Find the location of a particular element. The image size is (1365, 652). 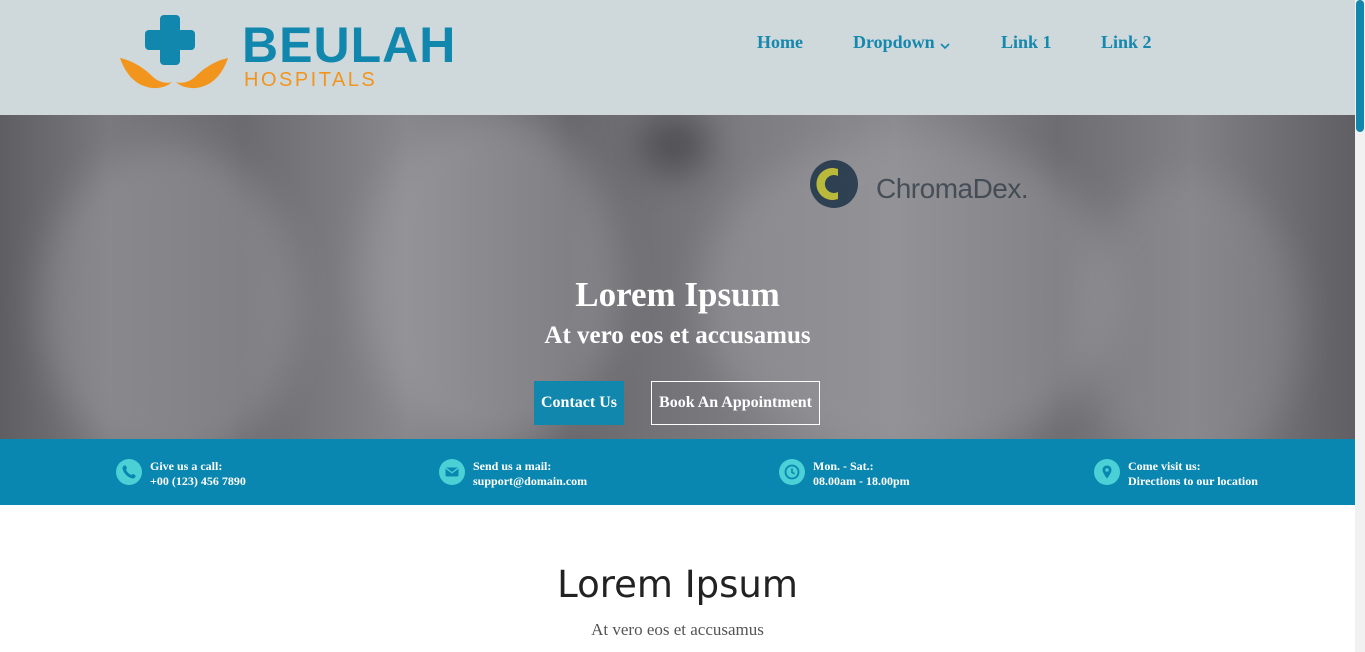

main-nav: Home Dropdown Link 1 Link 2 is located at coordinates (677, 43).